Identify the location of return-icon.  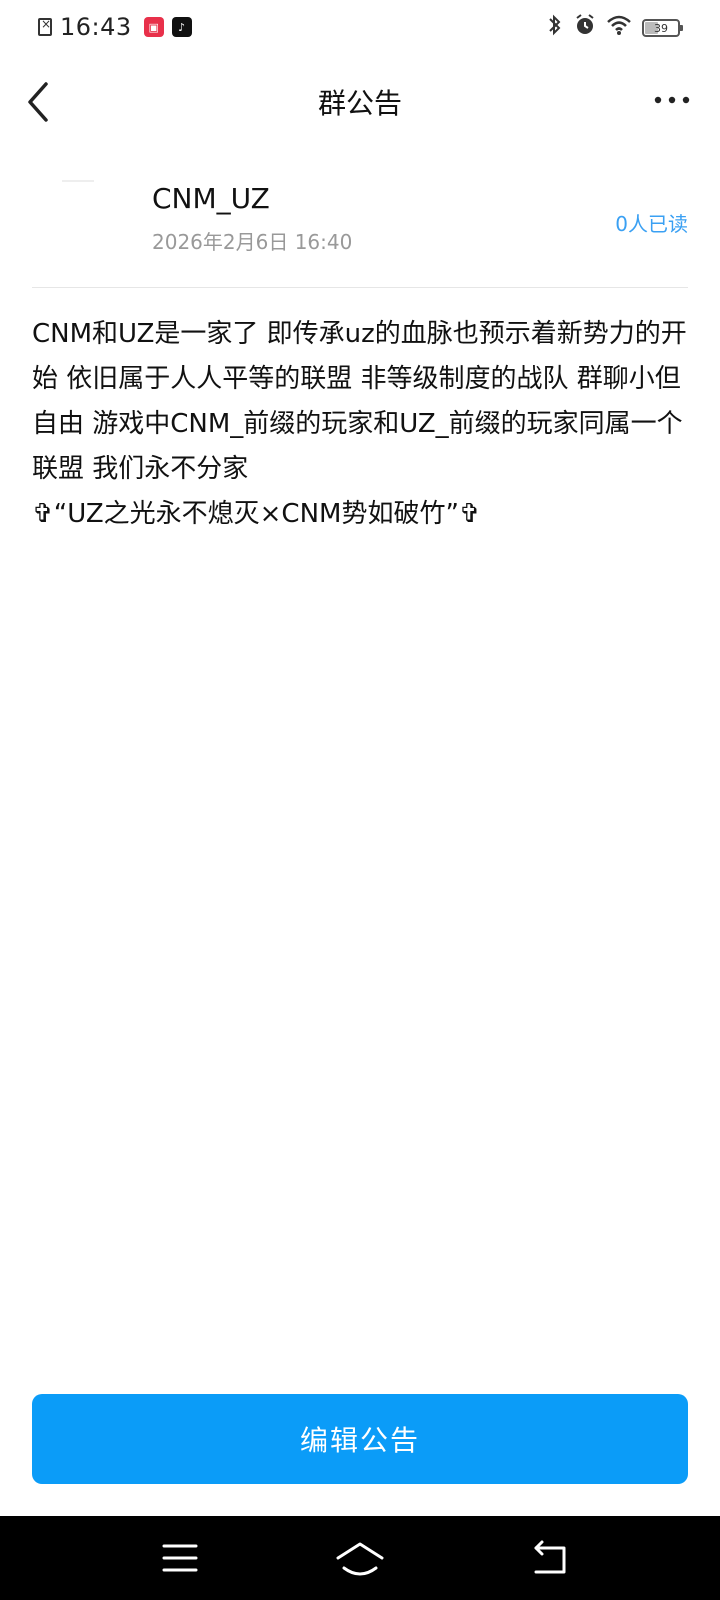
(550, 1557).